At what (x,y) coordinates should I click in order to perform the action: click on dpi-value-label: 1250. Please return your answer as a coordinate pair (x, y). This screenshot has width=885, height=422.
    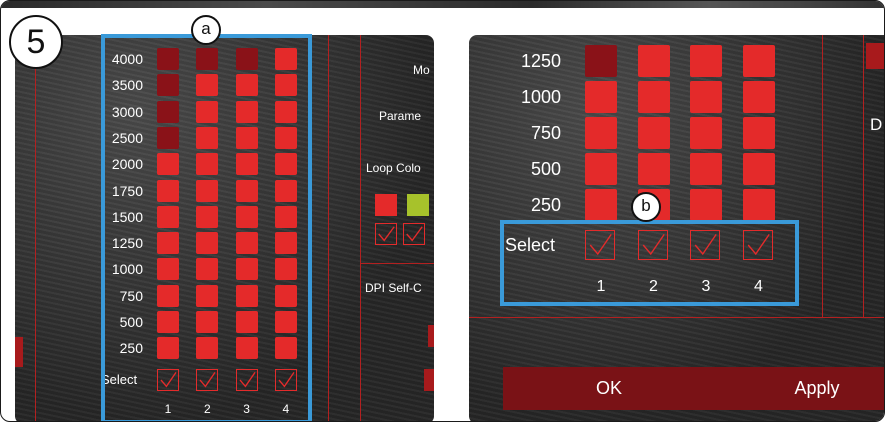
    Looking at the image, I should click on (540, 61).